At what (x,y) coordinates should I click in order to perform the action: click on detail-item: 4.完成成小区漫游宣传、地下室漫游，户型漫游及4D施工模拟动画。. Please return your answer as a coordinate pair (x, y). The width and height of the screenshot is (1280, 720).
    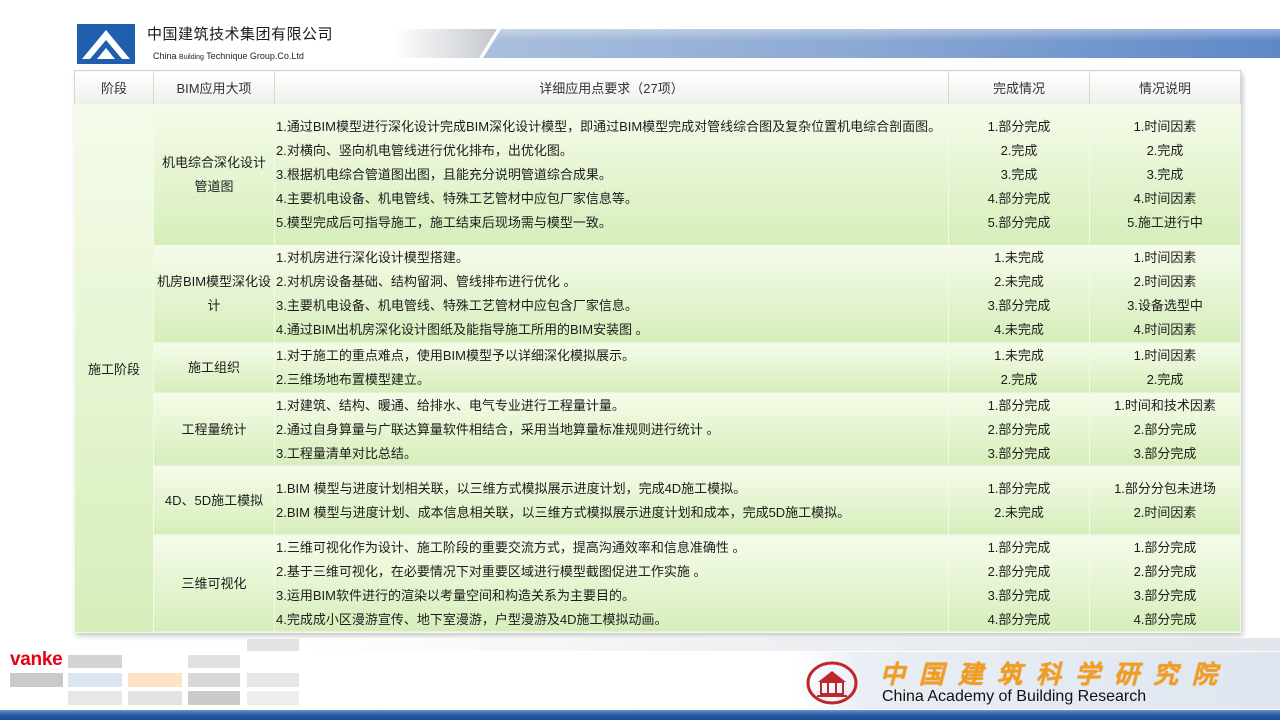
    Looking at the image, I should click on (472, 619).